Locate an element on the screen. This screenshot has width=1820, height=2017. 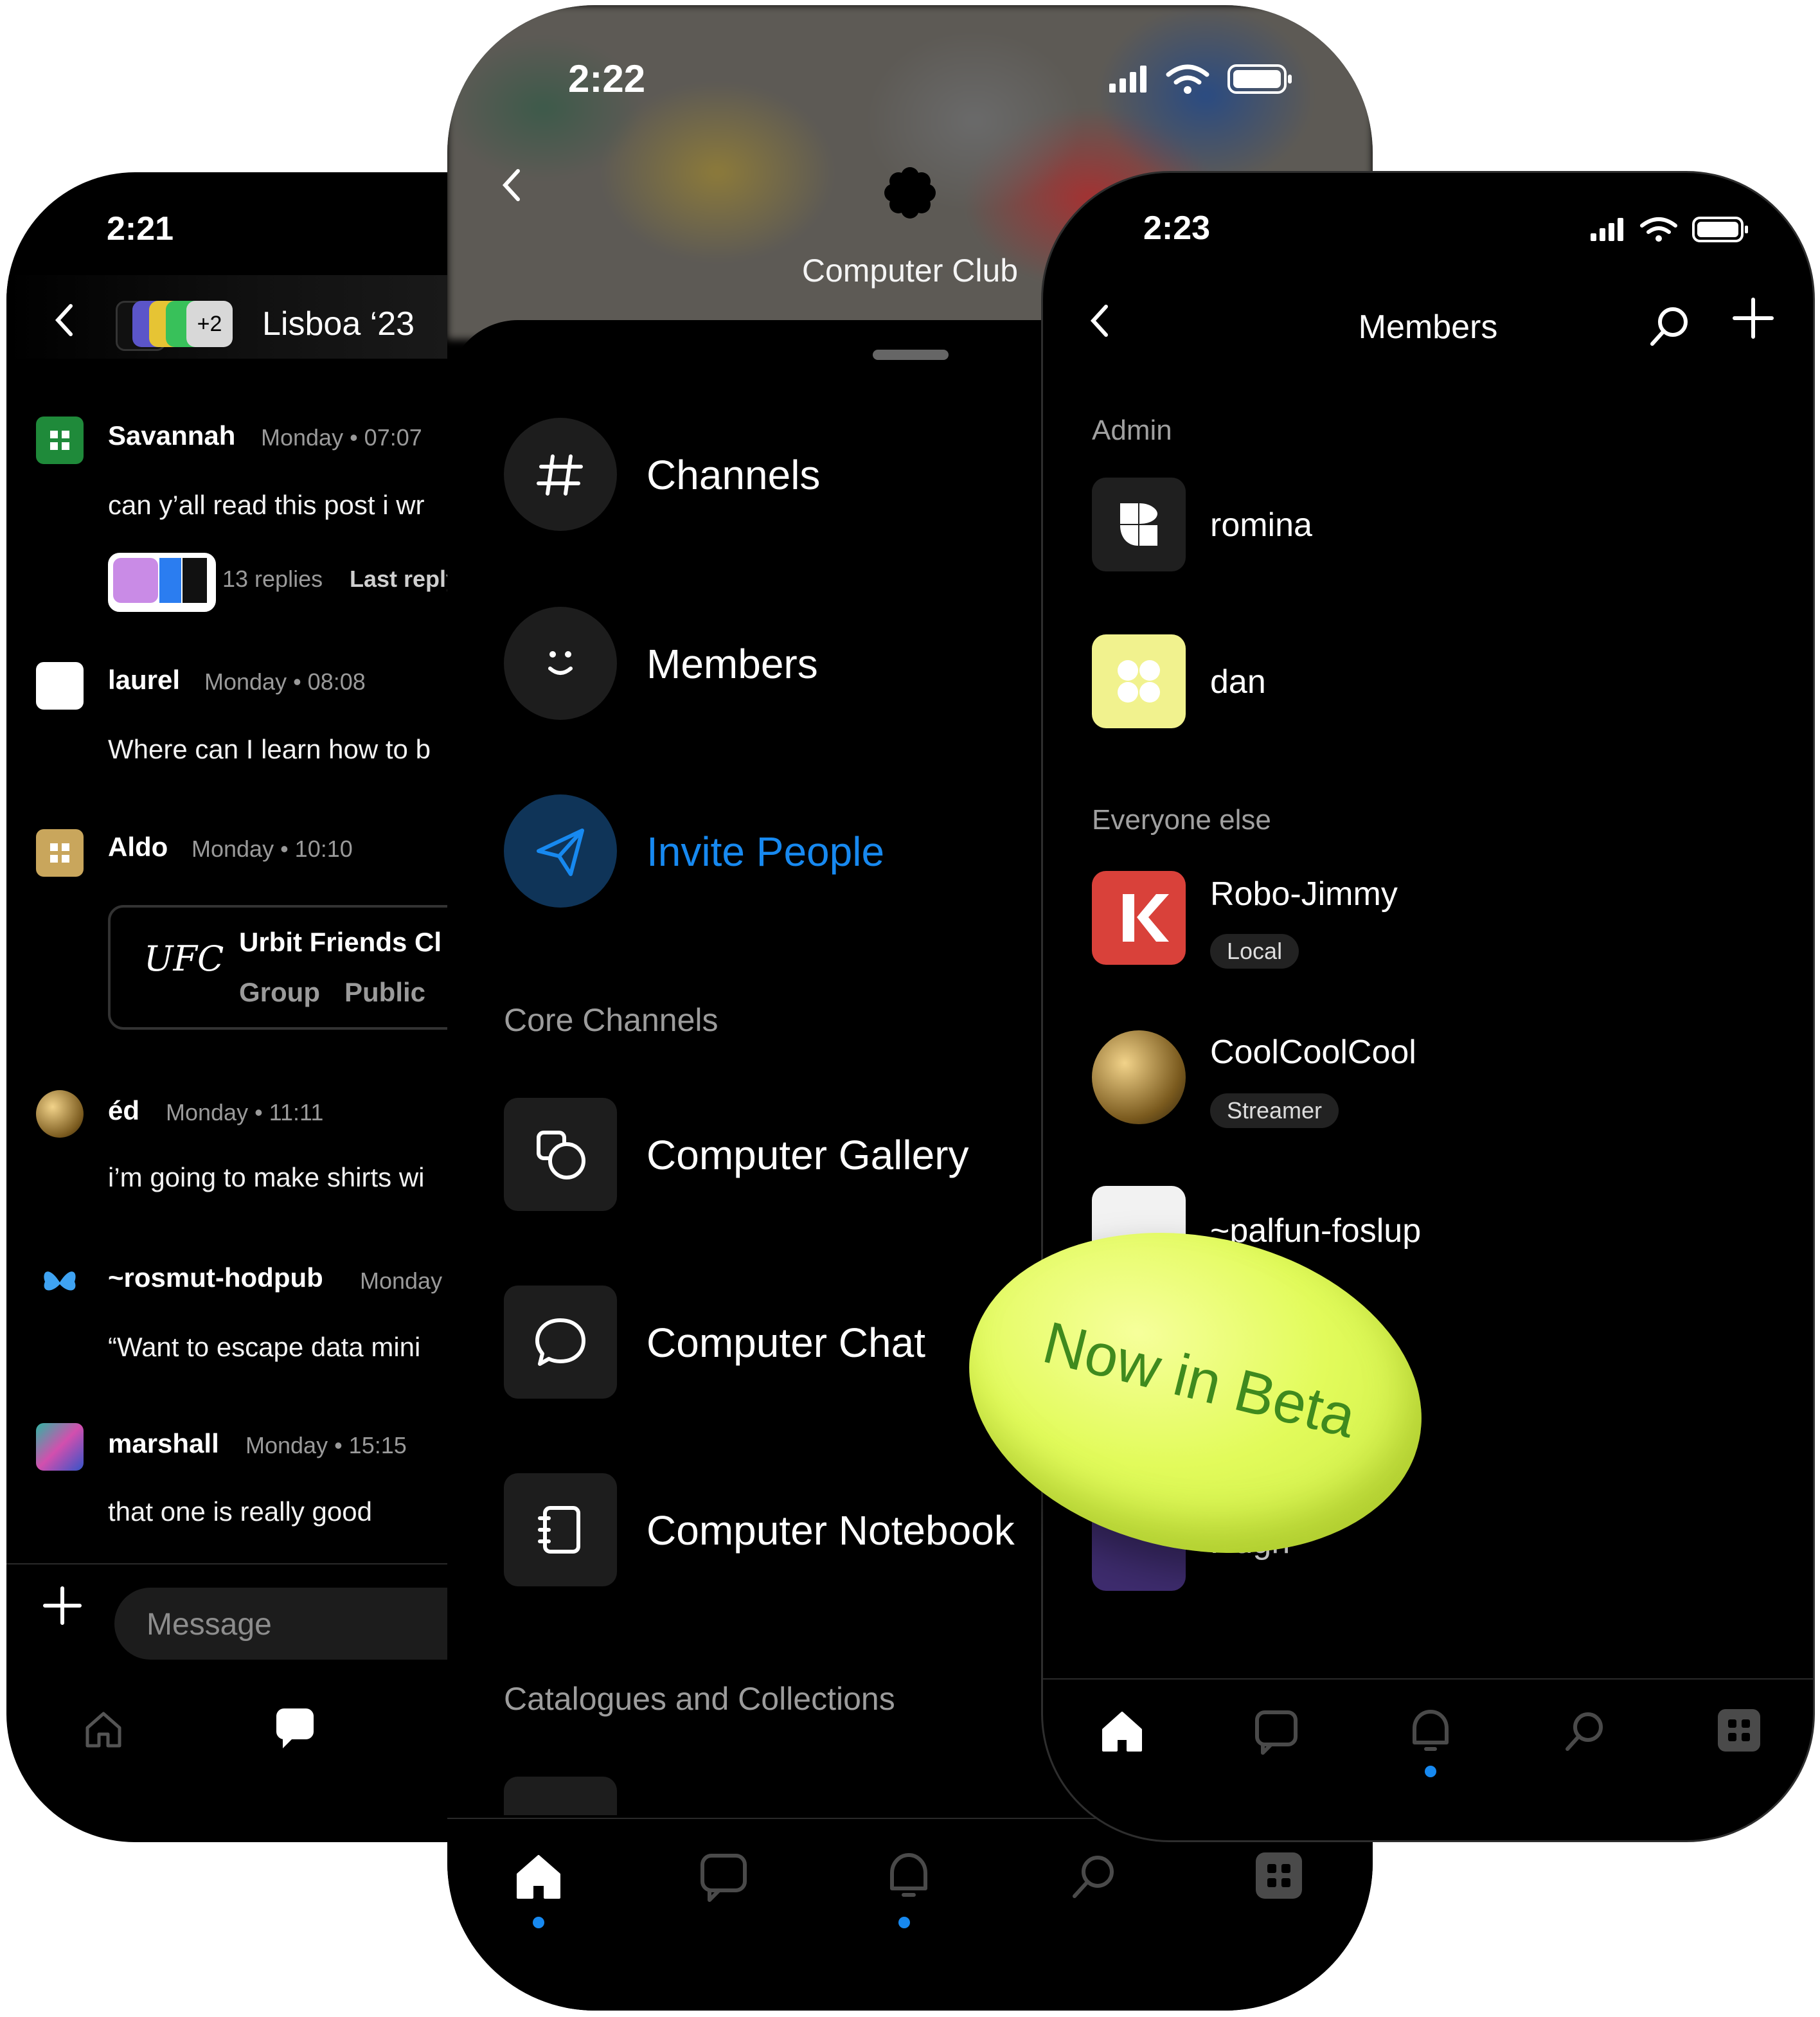
section-everyone-else: Everyone else is located at coordinates (1181, 820).